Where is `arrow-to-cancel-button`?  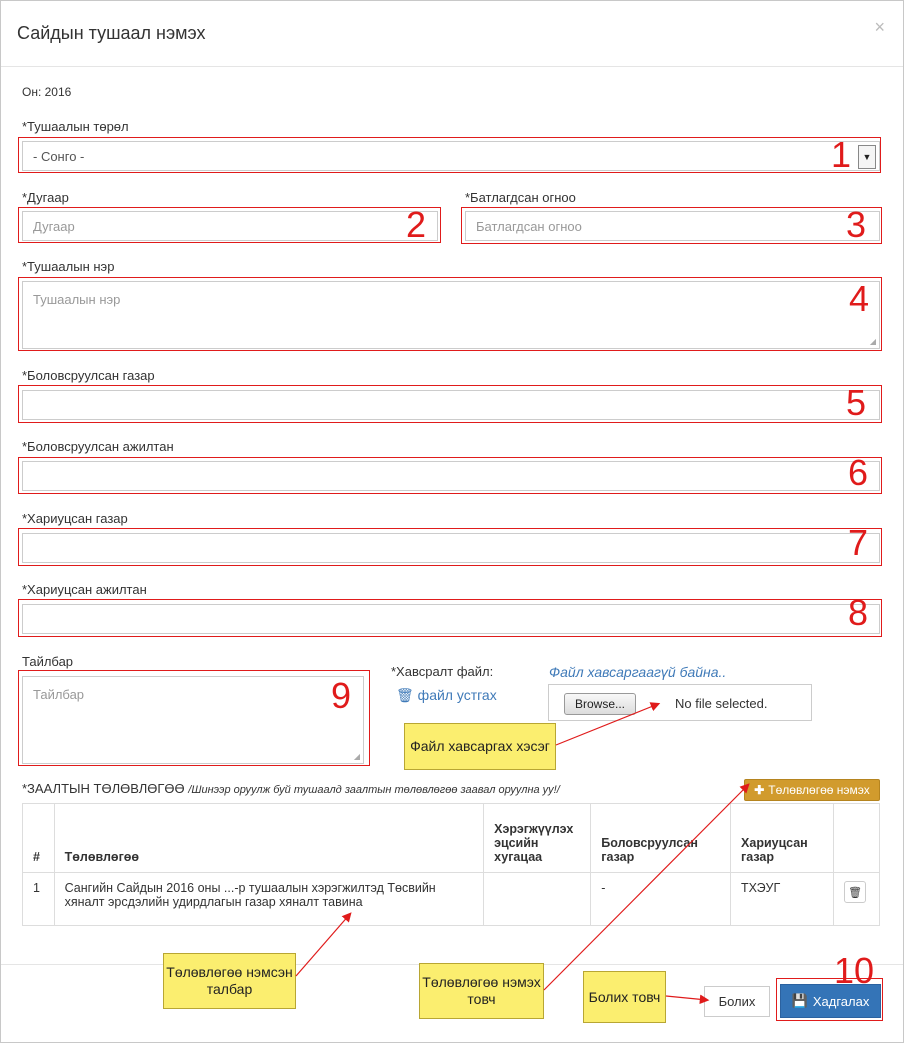
arrow-to-cancel-button is located at coordinates (687, 999).